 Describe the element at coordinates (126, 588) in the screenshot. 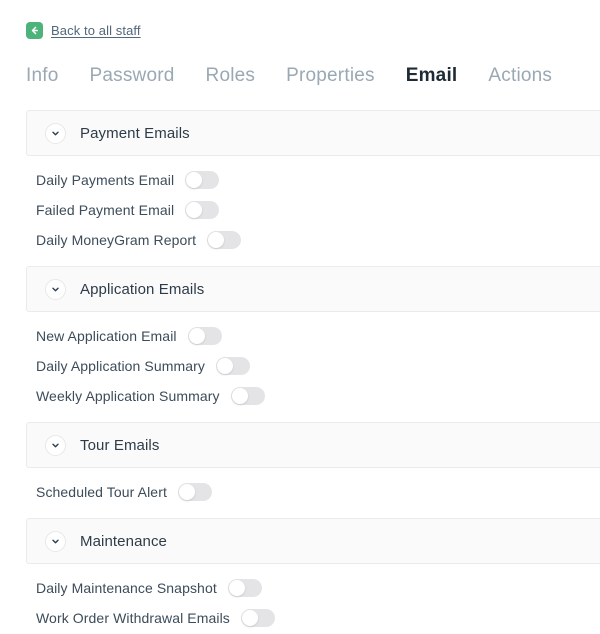

I see `setting-label: Daily Maintenance Snapshot` at that location.